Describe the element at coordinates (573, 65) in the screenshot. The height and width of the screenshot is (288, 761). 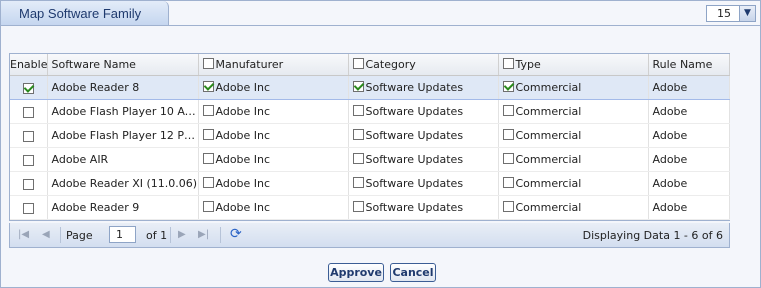
I see `col-type-header: Type` at that location.